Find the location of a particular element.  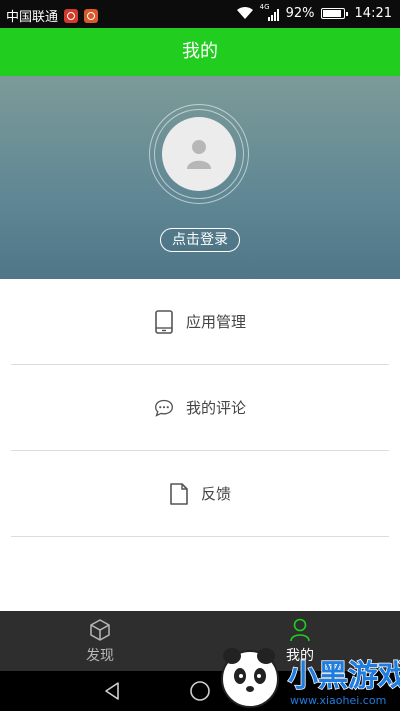

menu-item-app-management: 应用管理 is located at coordinates (200, 321).